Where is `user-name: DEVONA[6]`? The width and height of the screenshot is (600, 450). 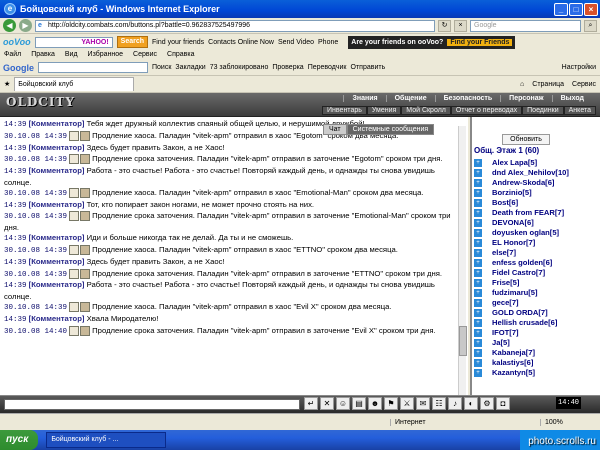 user-name: DEVONA[6] is located at coordinates (513, 222).